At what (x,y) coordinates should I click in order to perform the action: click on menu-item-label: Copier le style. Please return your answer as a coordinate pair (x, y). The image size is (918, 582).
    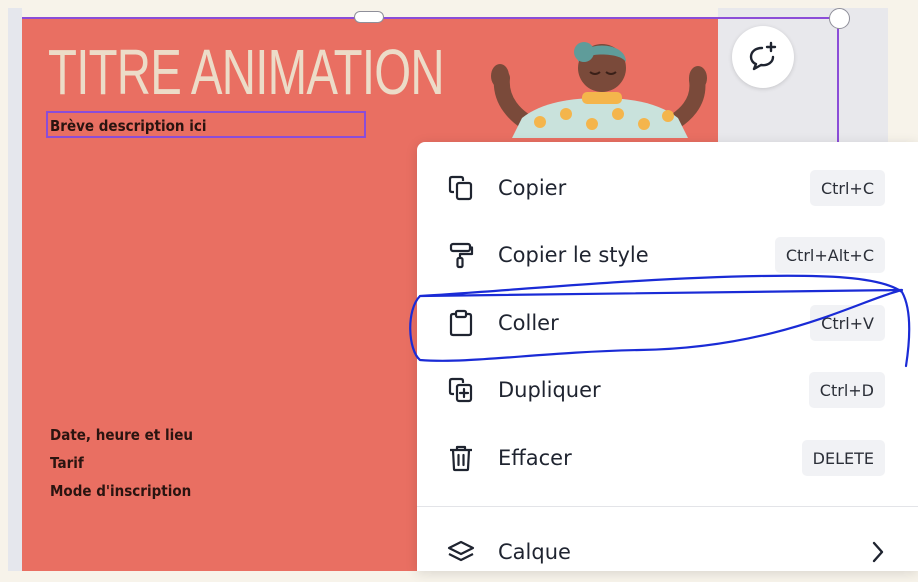
    Looking at the image, I should click on (573, 255).